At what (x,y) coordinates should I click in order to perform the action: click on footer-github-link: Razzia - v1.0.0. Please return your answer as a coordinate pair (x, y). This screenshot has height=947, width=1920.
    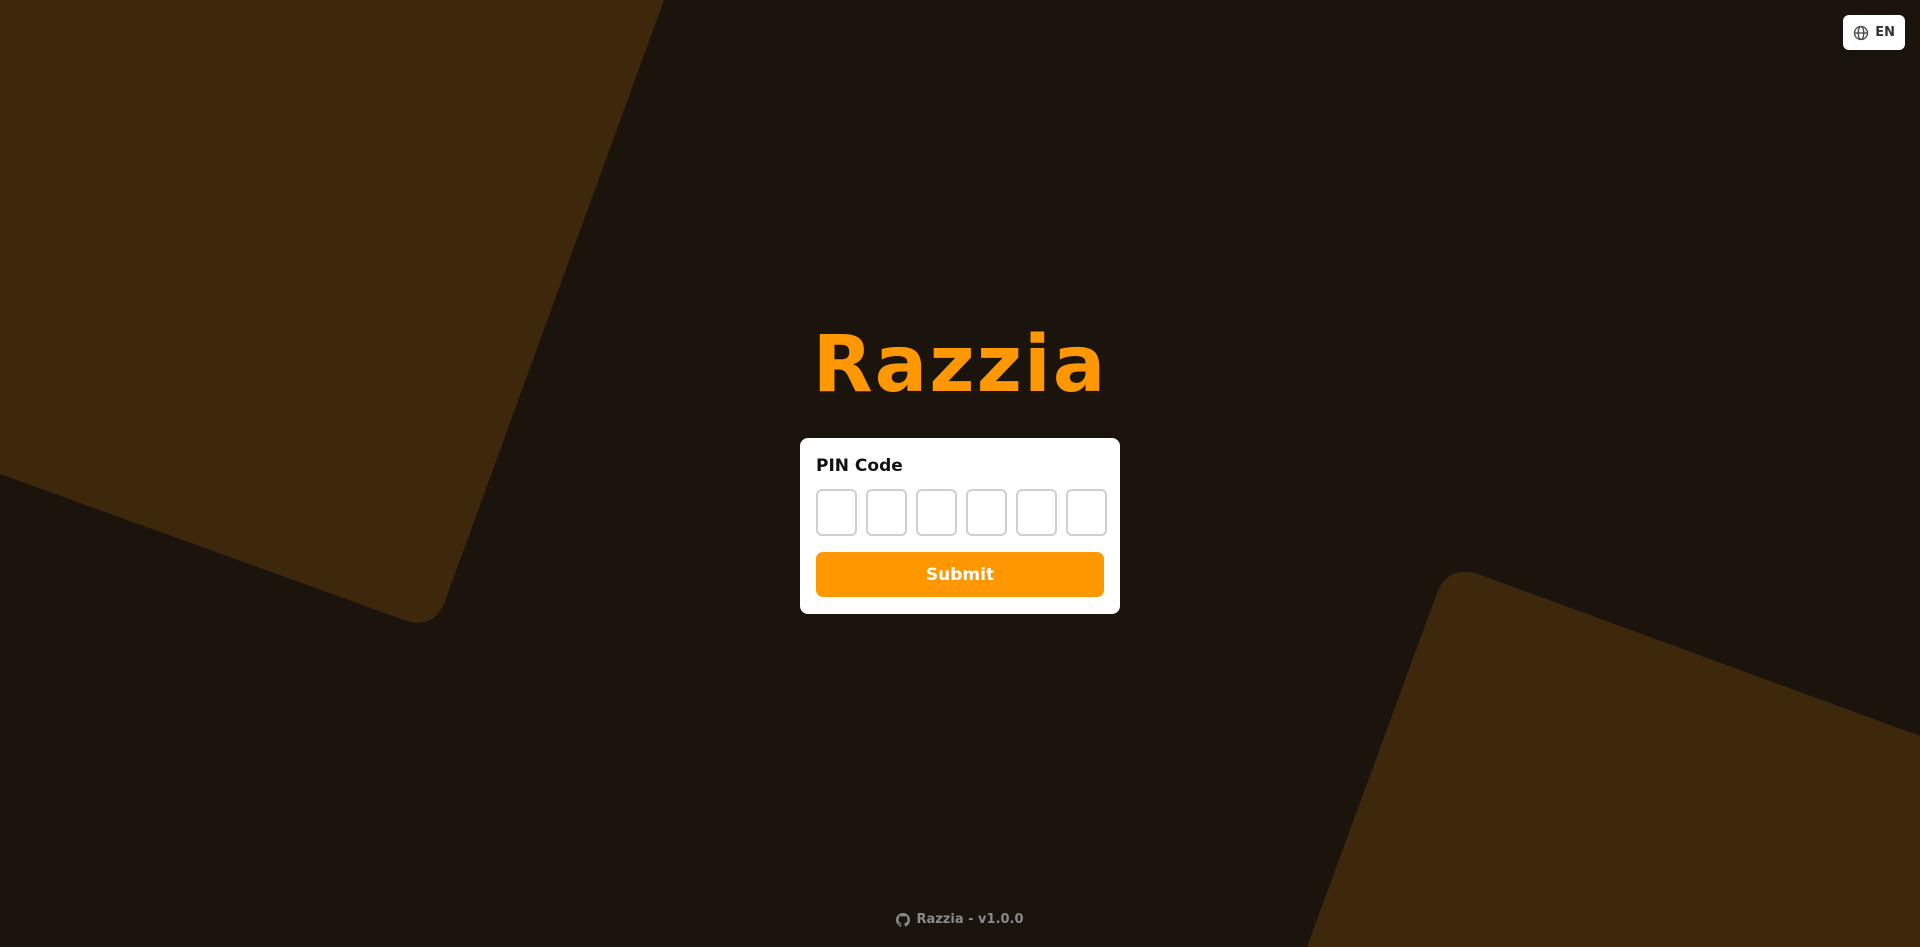
    Looking at the image, I should click on (960, 919).